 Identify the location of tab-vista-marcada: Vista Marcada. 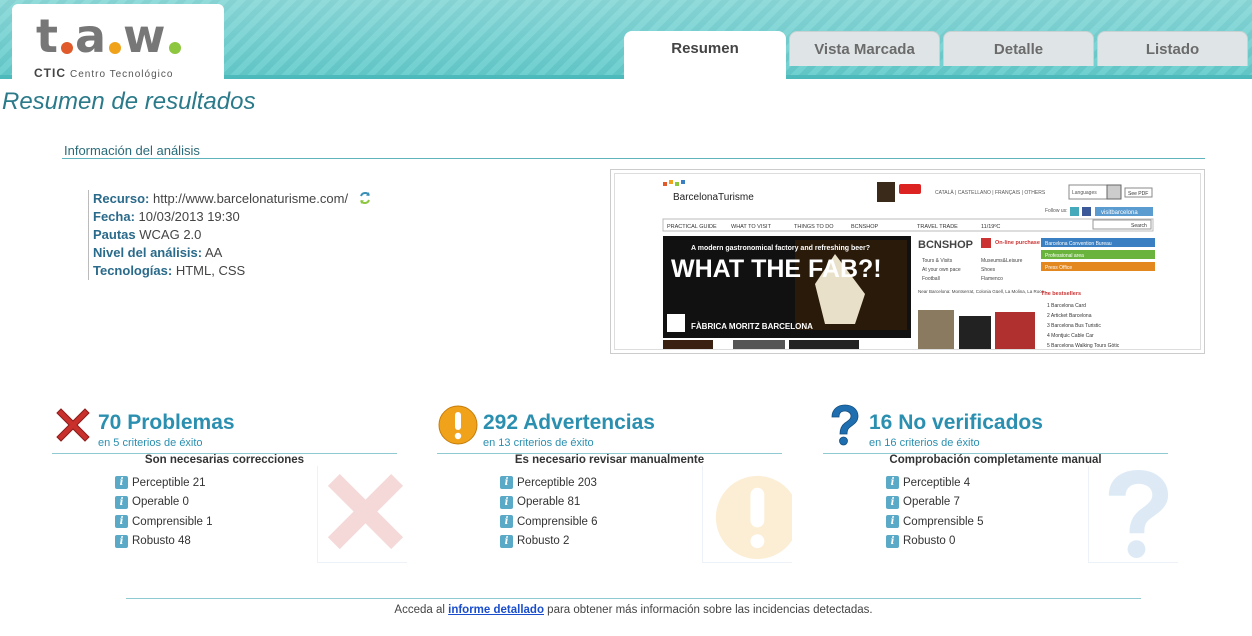
(864, 48).